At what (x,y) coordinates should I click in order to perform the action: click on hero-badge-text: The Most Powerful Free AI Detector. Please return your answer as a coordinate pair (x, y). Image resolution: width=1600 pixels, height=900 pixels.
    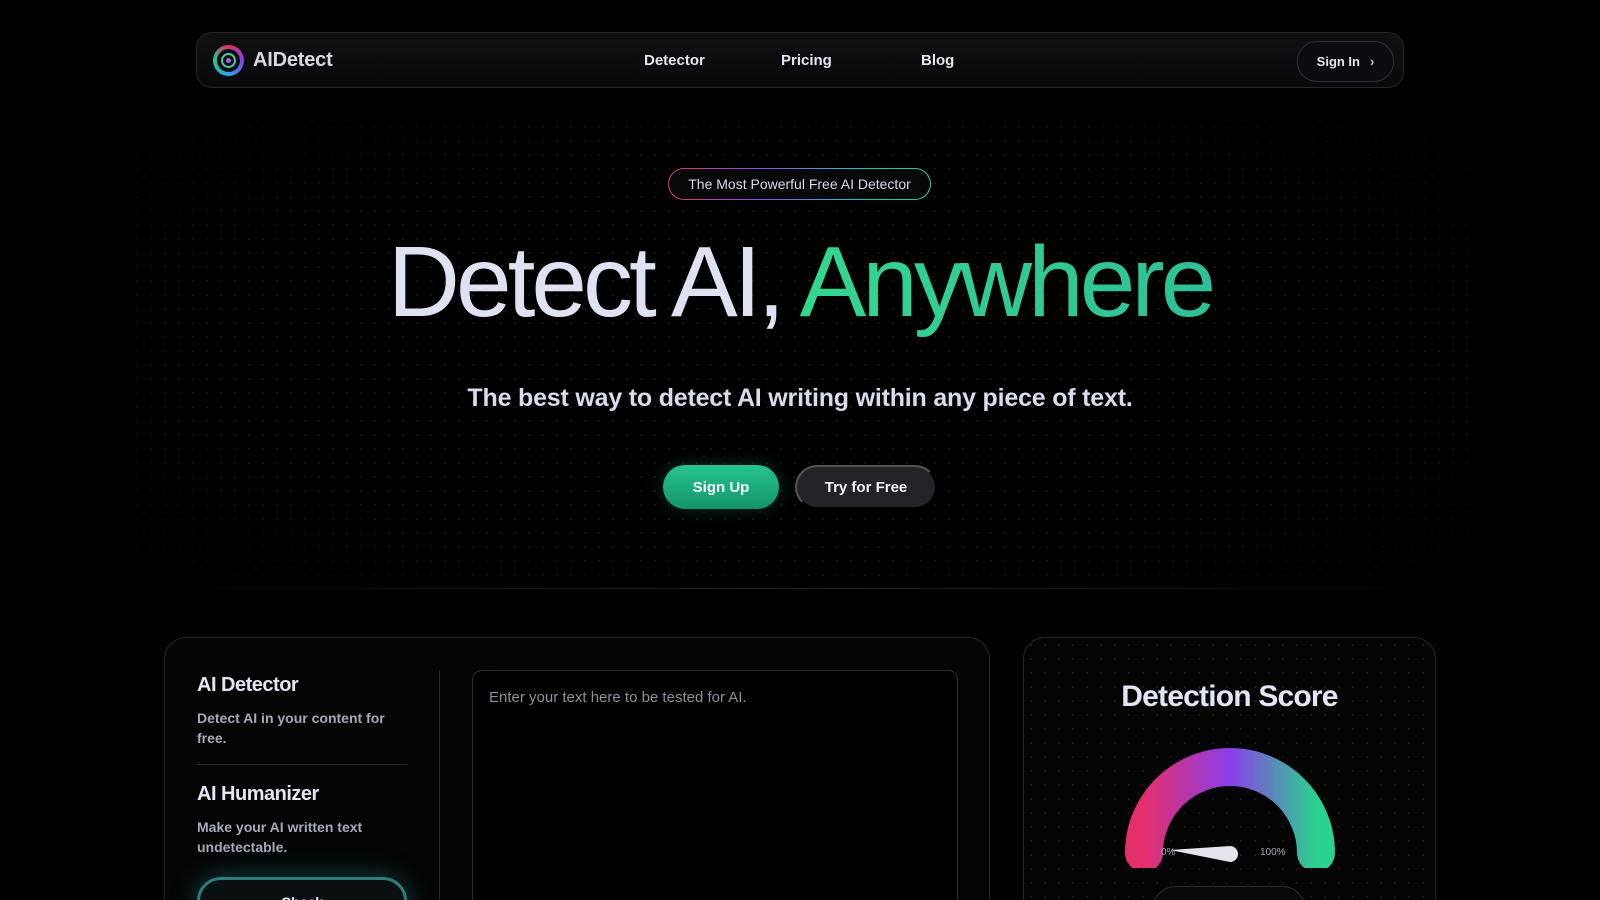
    Looking at the image, I should click on (799, 184).